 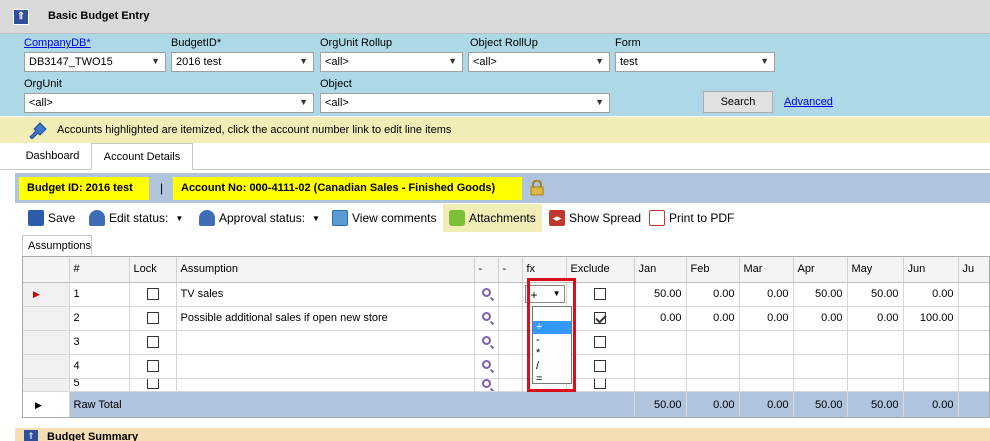 I want to click on tab-account-details: Account Details, so click(x=142, y=156).